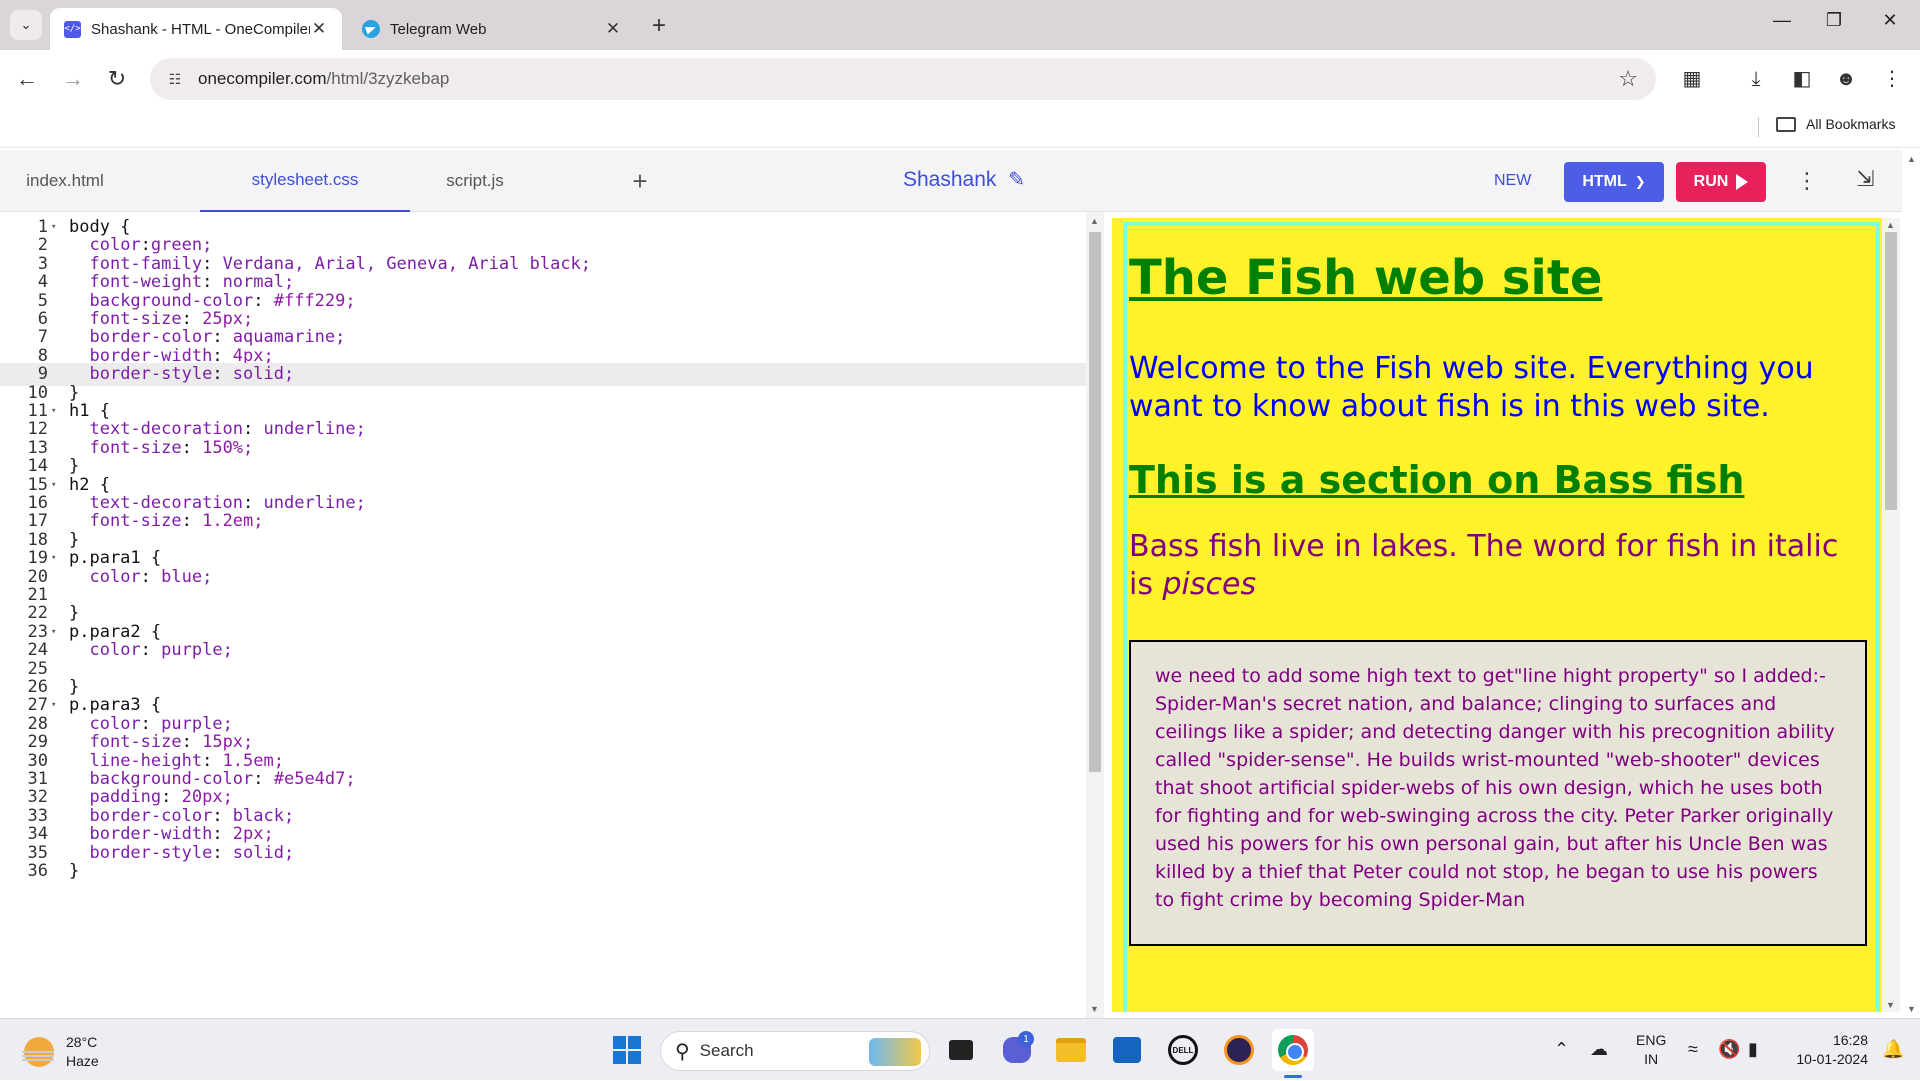 The height and width of the screenshot is (1081, 1920). What do you see at coordinates (895, 1052) in the screenshot?
I see `search-highlight-icon` at bounding box center [895, 1052].